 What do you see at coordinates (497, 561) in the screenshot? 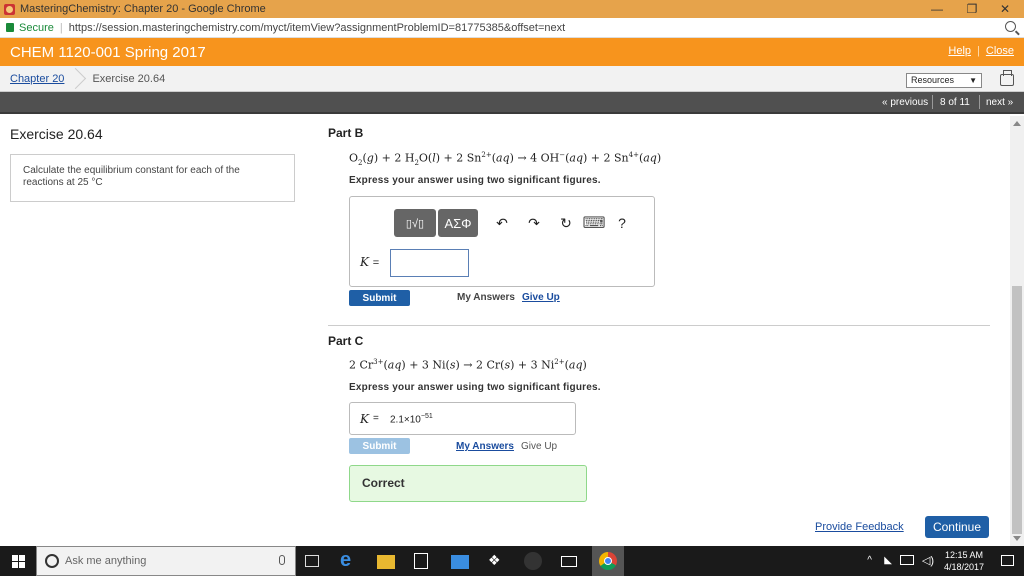
I see `dropbox-icon: ❖` at bounding box center [497, 561].